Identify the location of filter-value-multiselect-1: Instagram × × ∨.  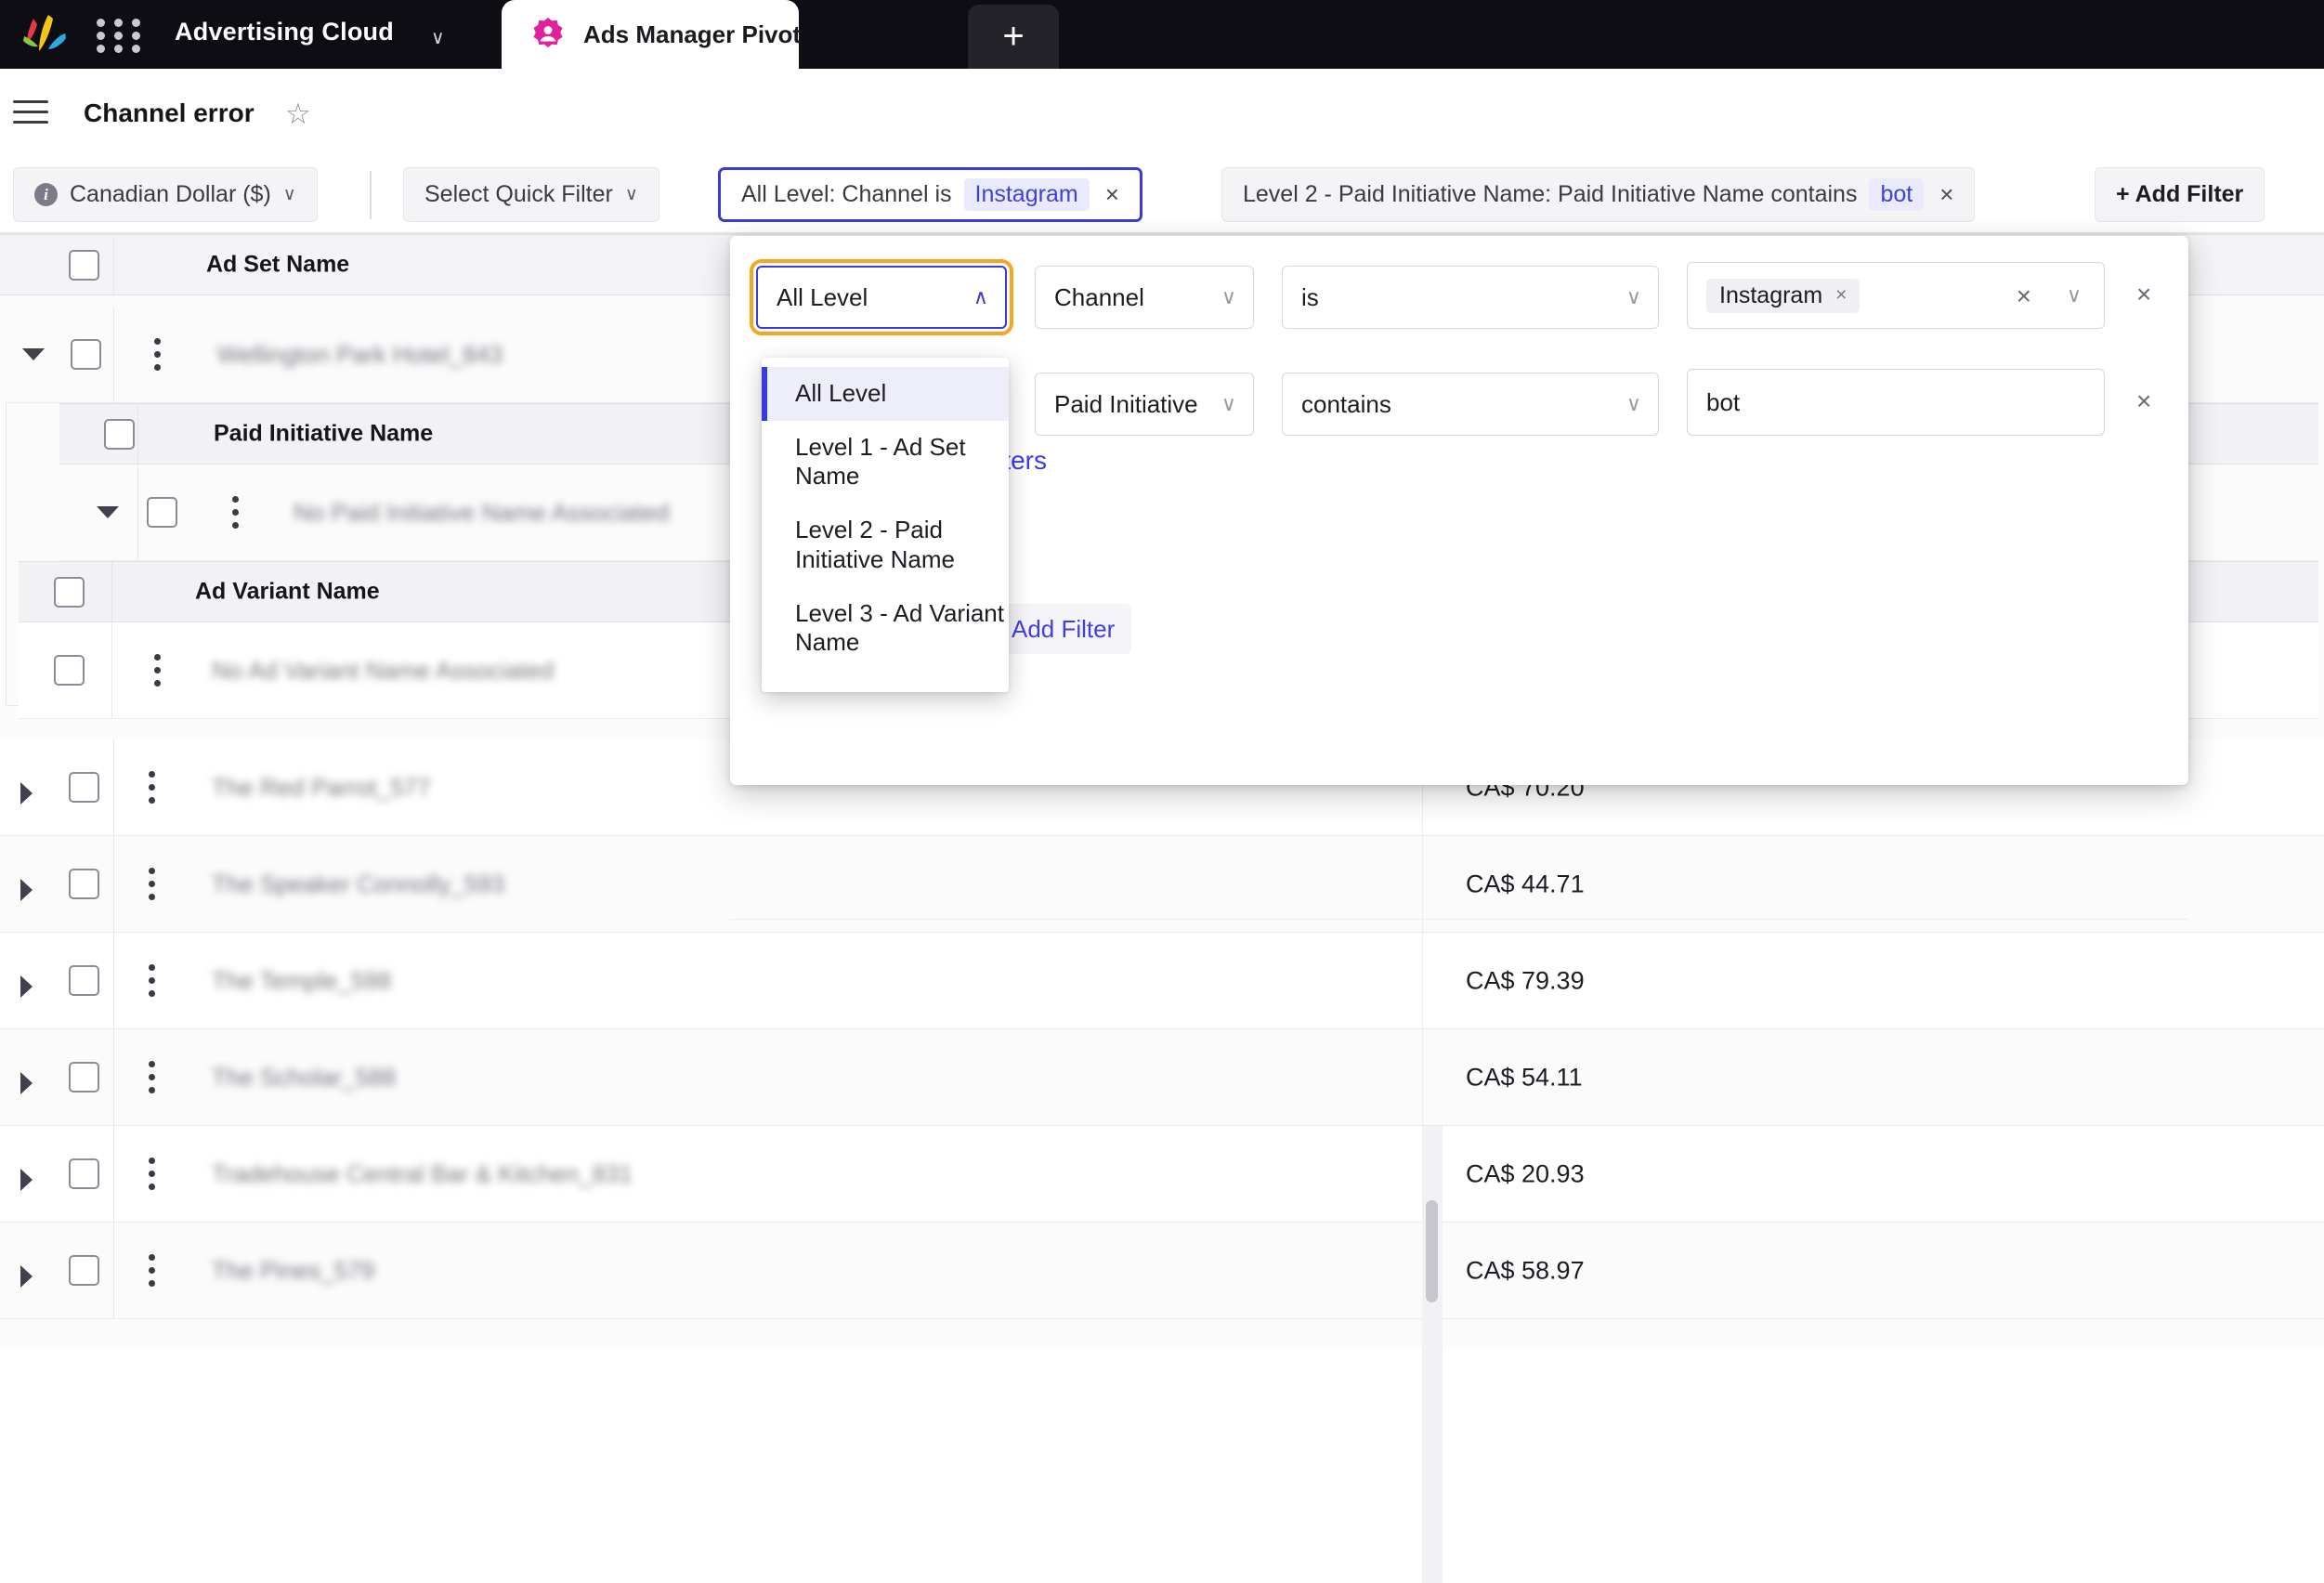
(1896, 296).